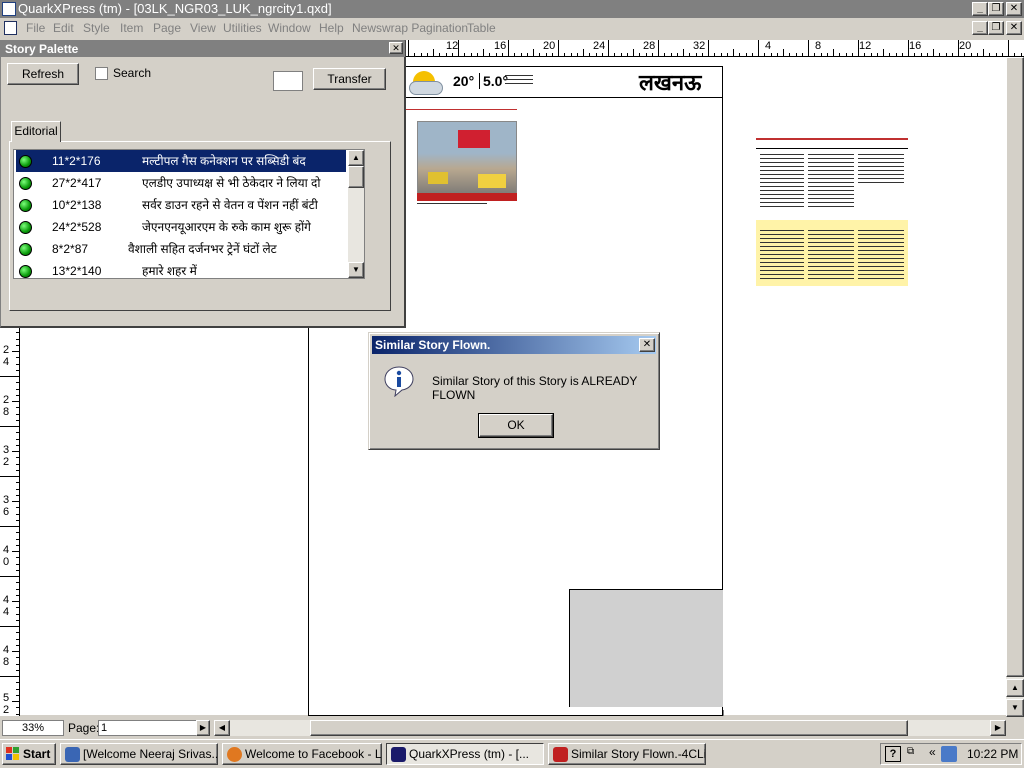 The image size is (1024, 768). What do you see at coordinates (893, 754) in the screenshot?
I see `help-icon: ?` at bounding box center [893, 754].